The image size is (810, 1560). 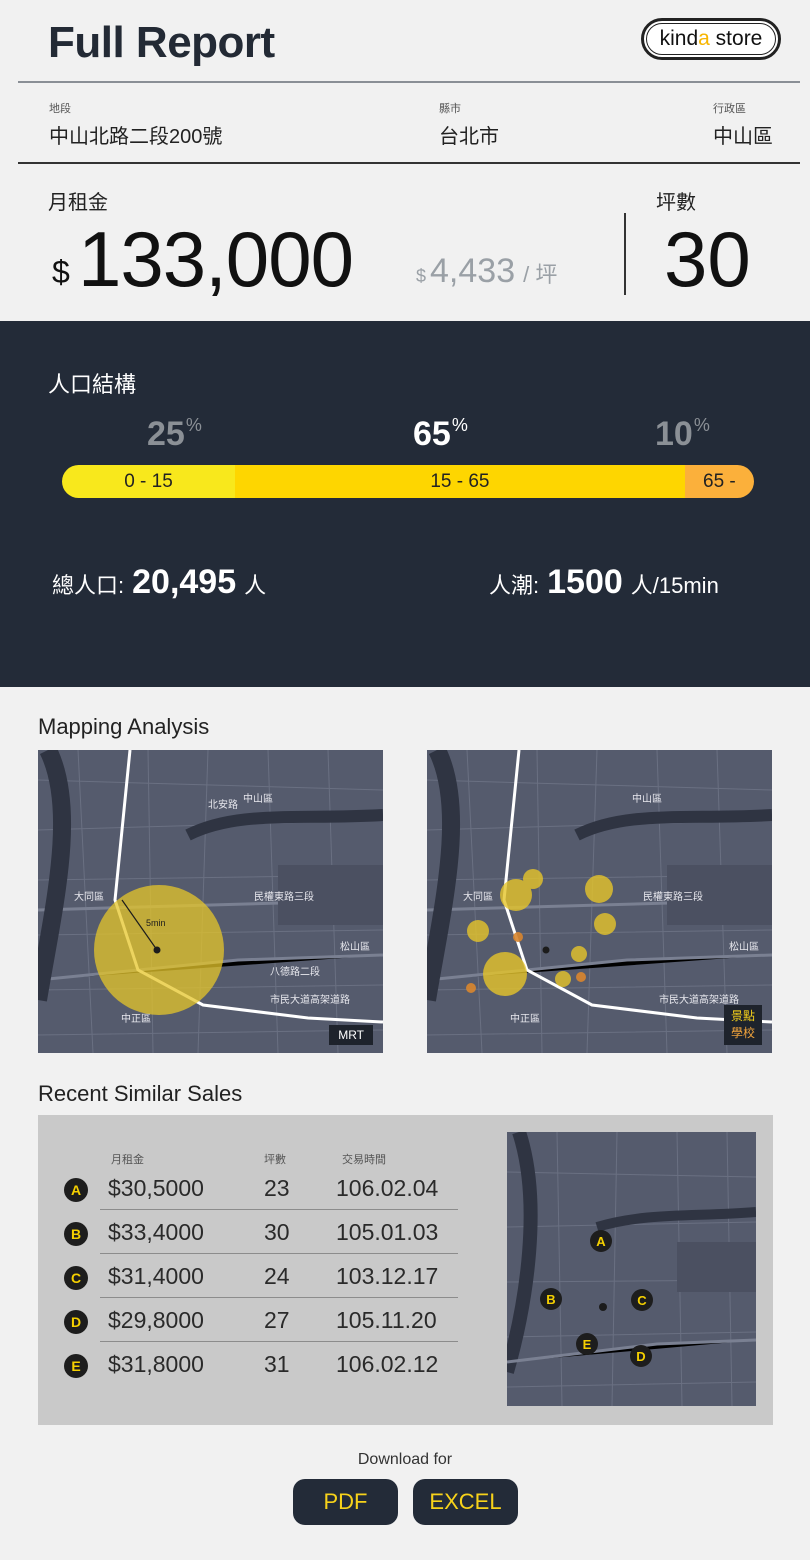 What do you see at coordinates (253, 1276) in the screenshot?
I see `table-row: C $31,4000 24 103.12.17` at bounding box center [253, 1276].